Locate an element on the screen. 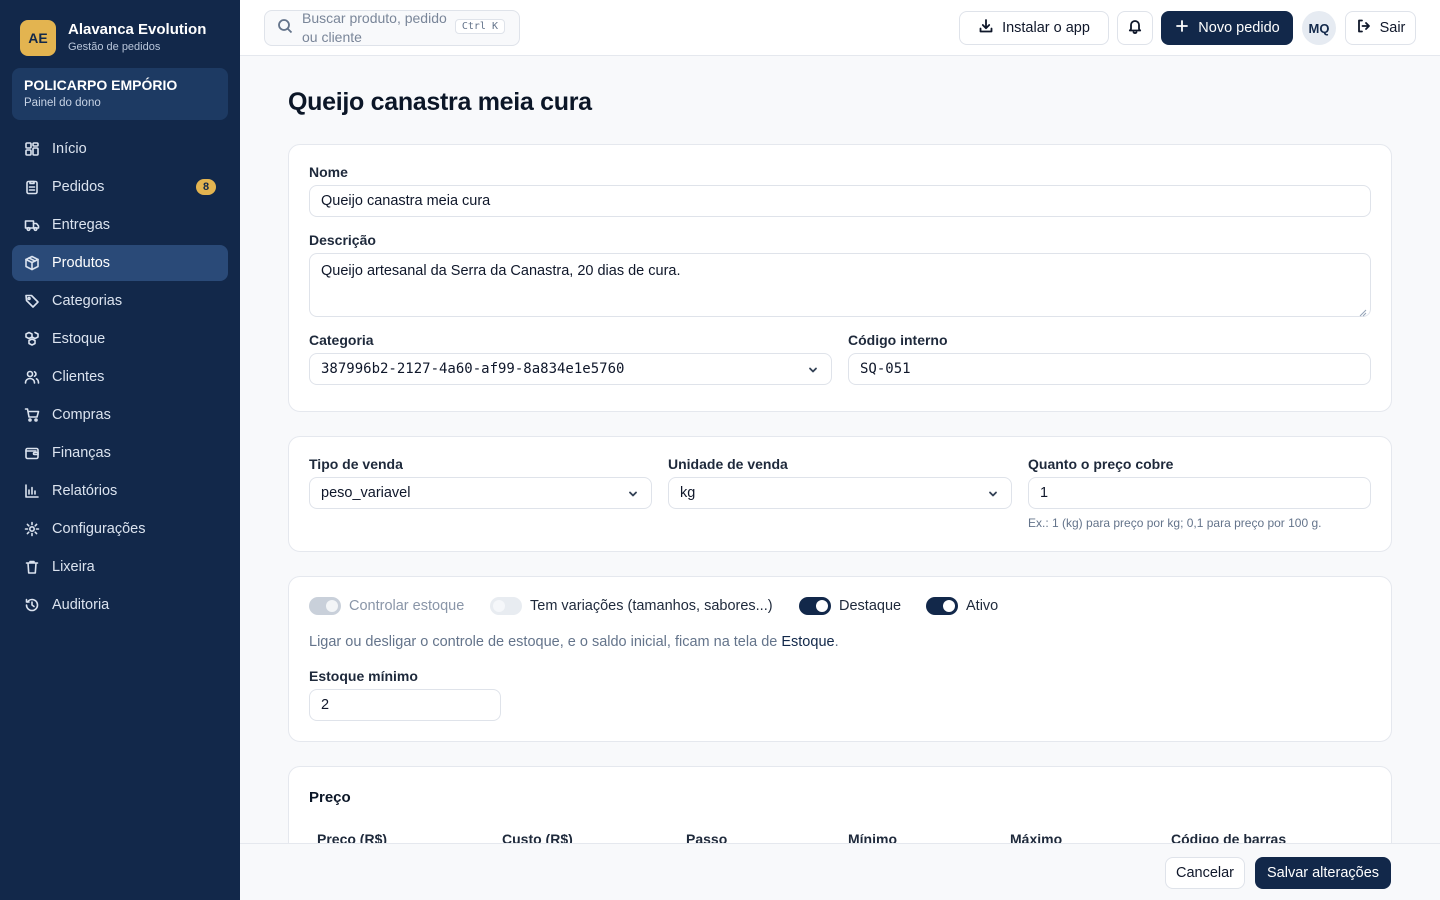 This screenshot has height=900, width=1440. sidebar-item-financas: Finanças is located at coordinates (120, 453).